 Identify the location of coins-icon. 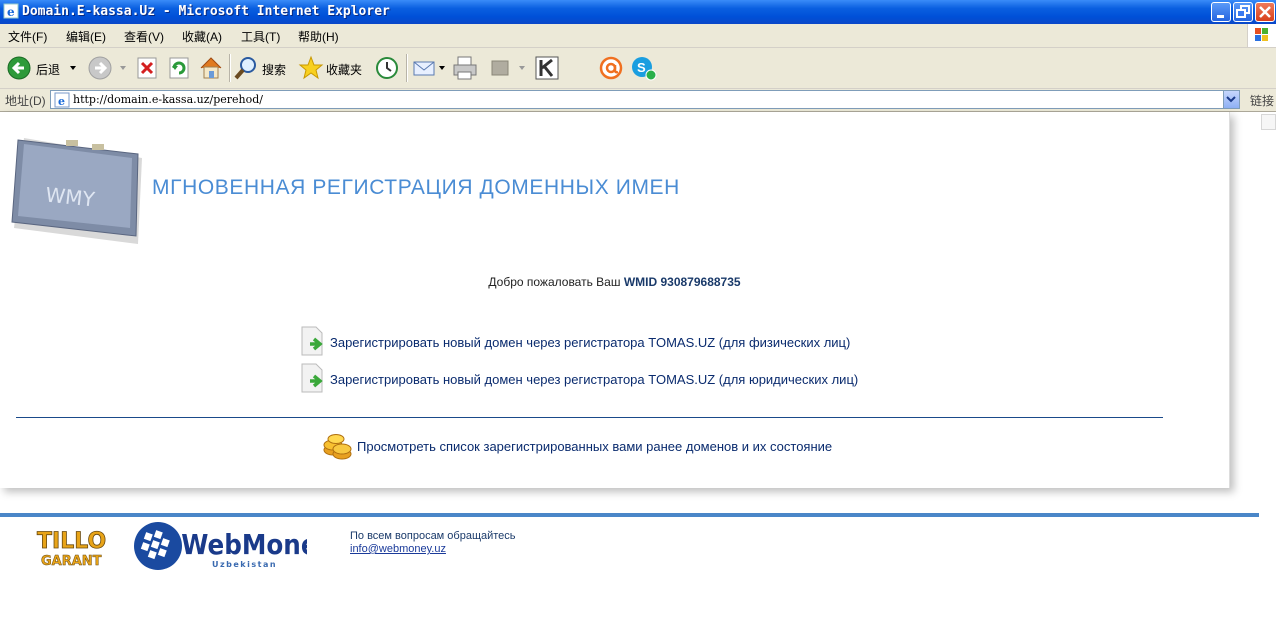
(337, 447).